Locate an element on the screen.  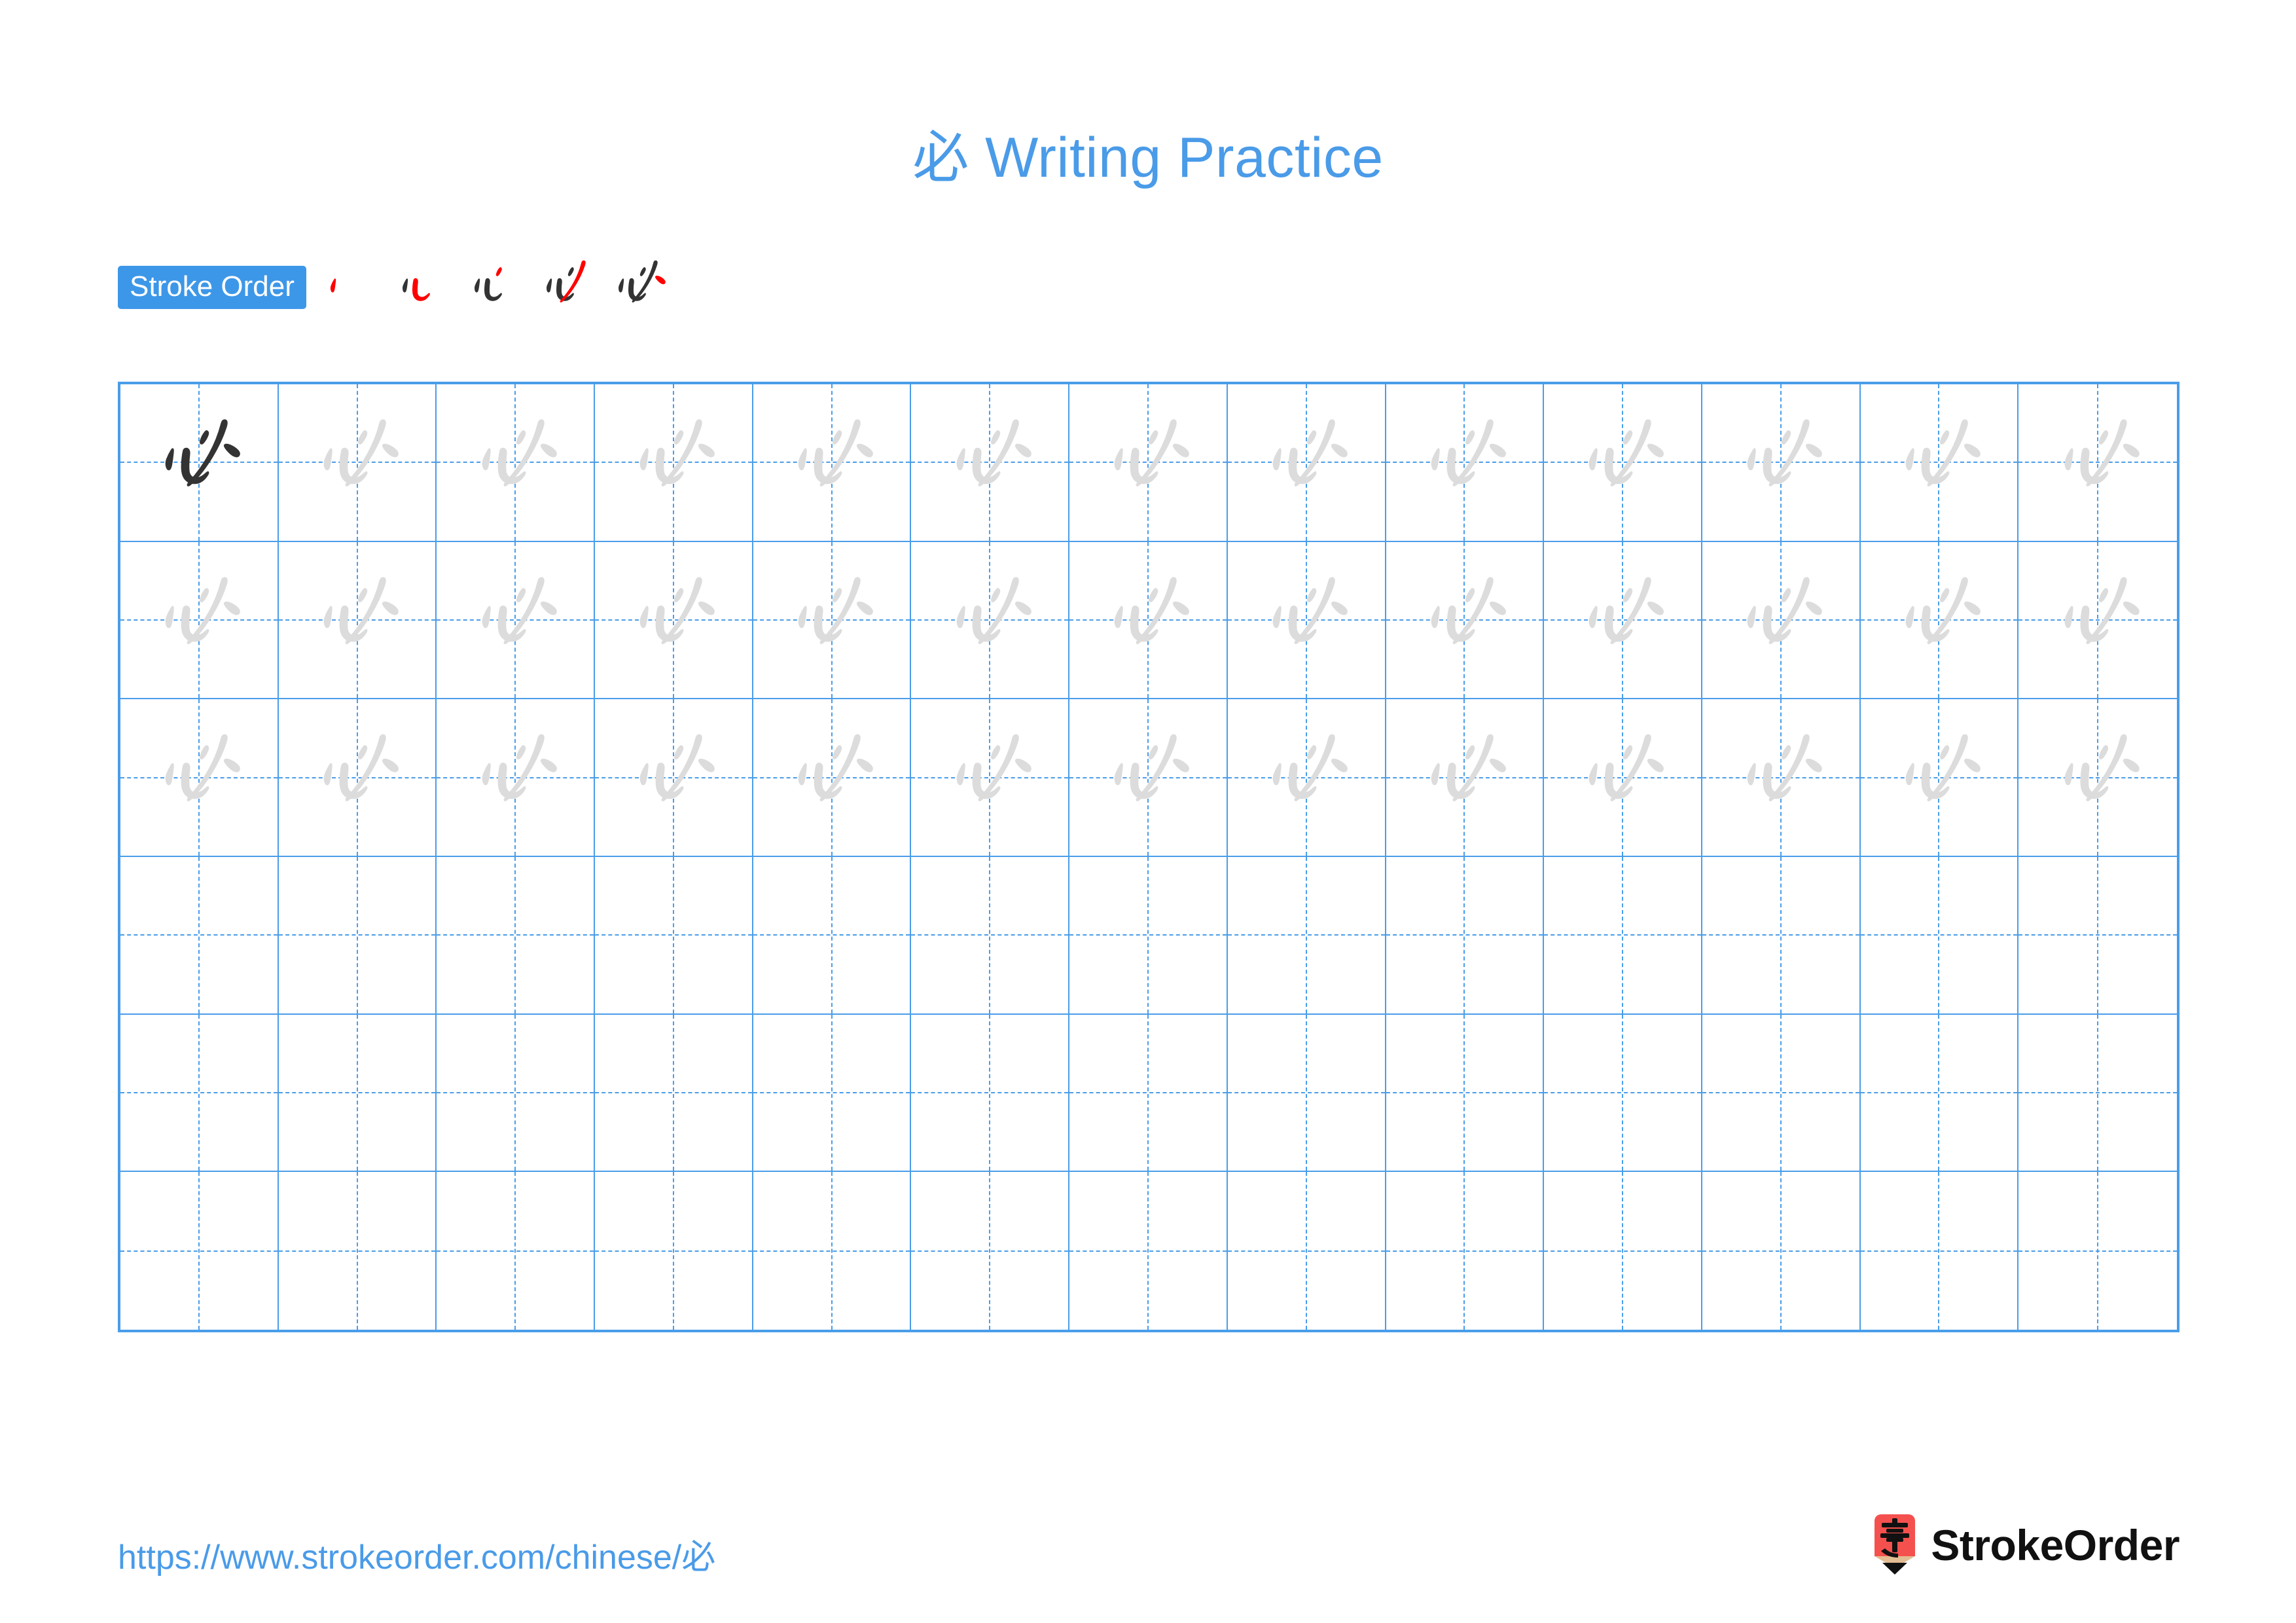
practice-cell-r6-c6 is located at coordinates (990, 1251).